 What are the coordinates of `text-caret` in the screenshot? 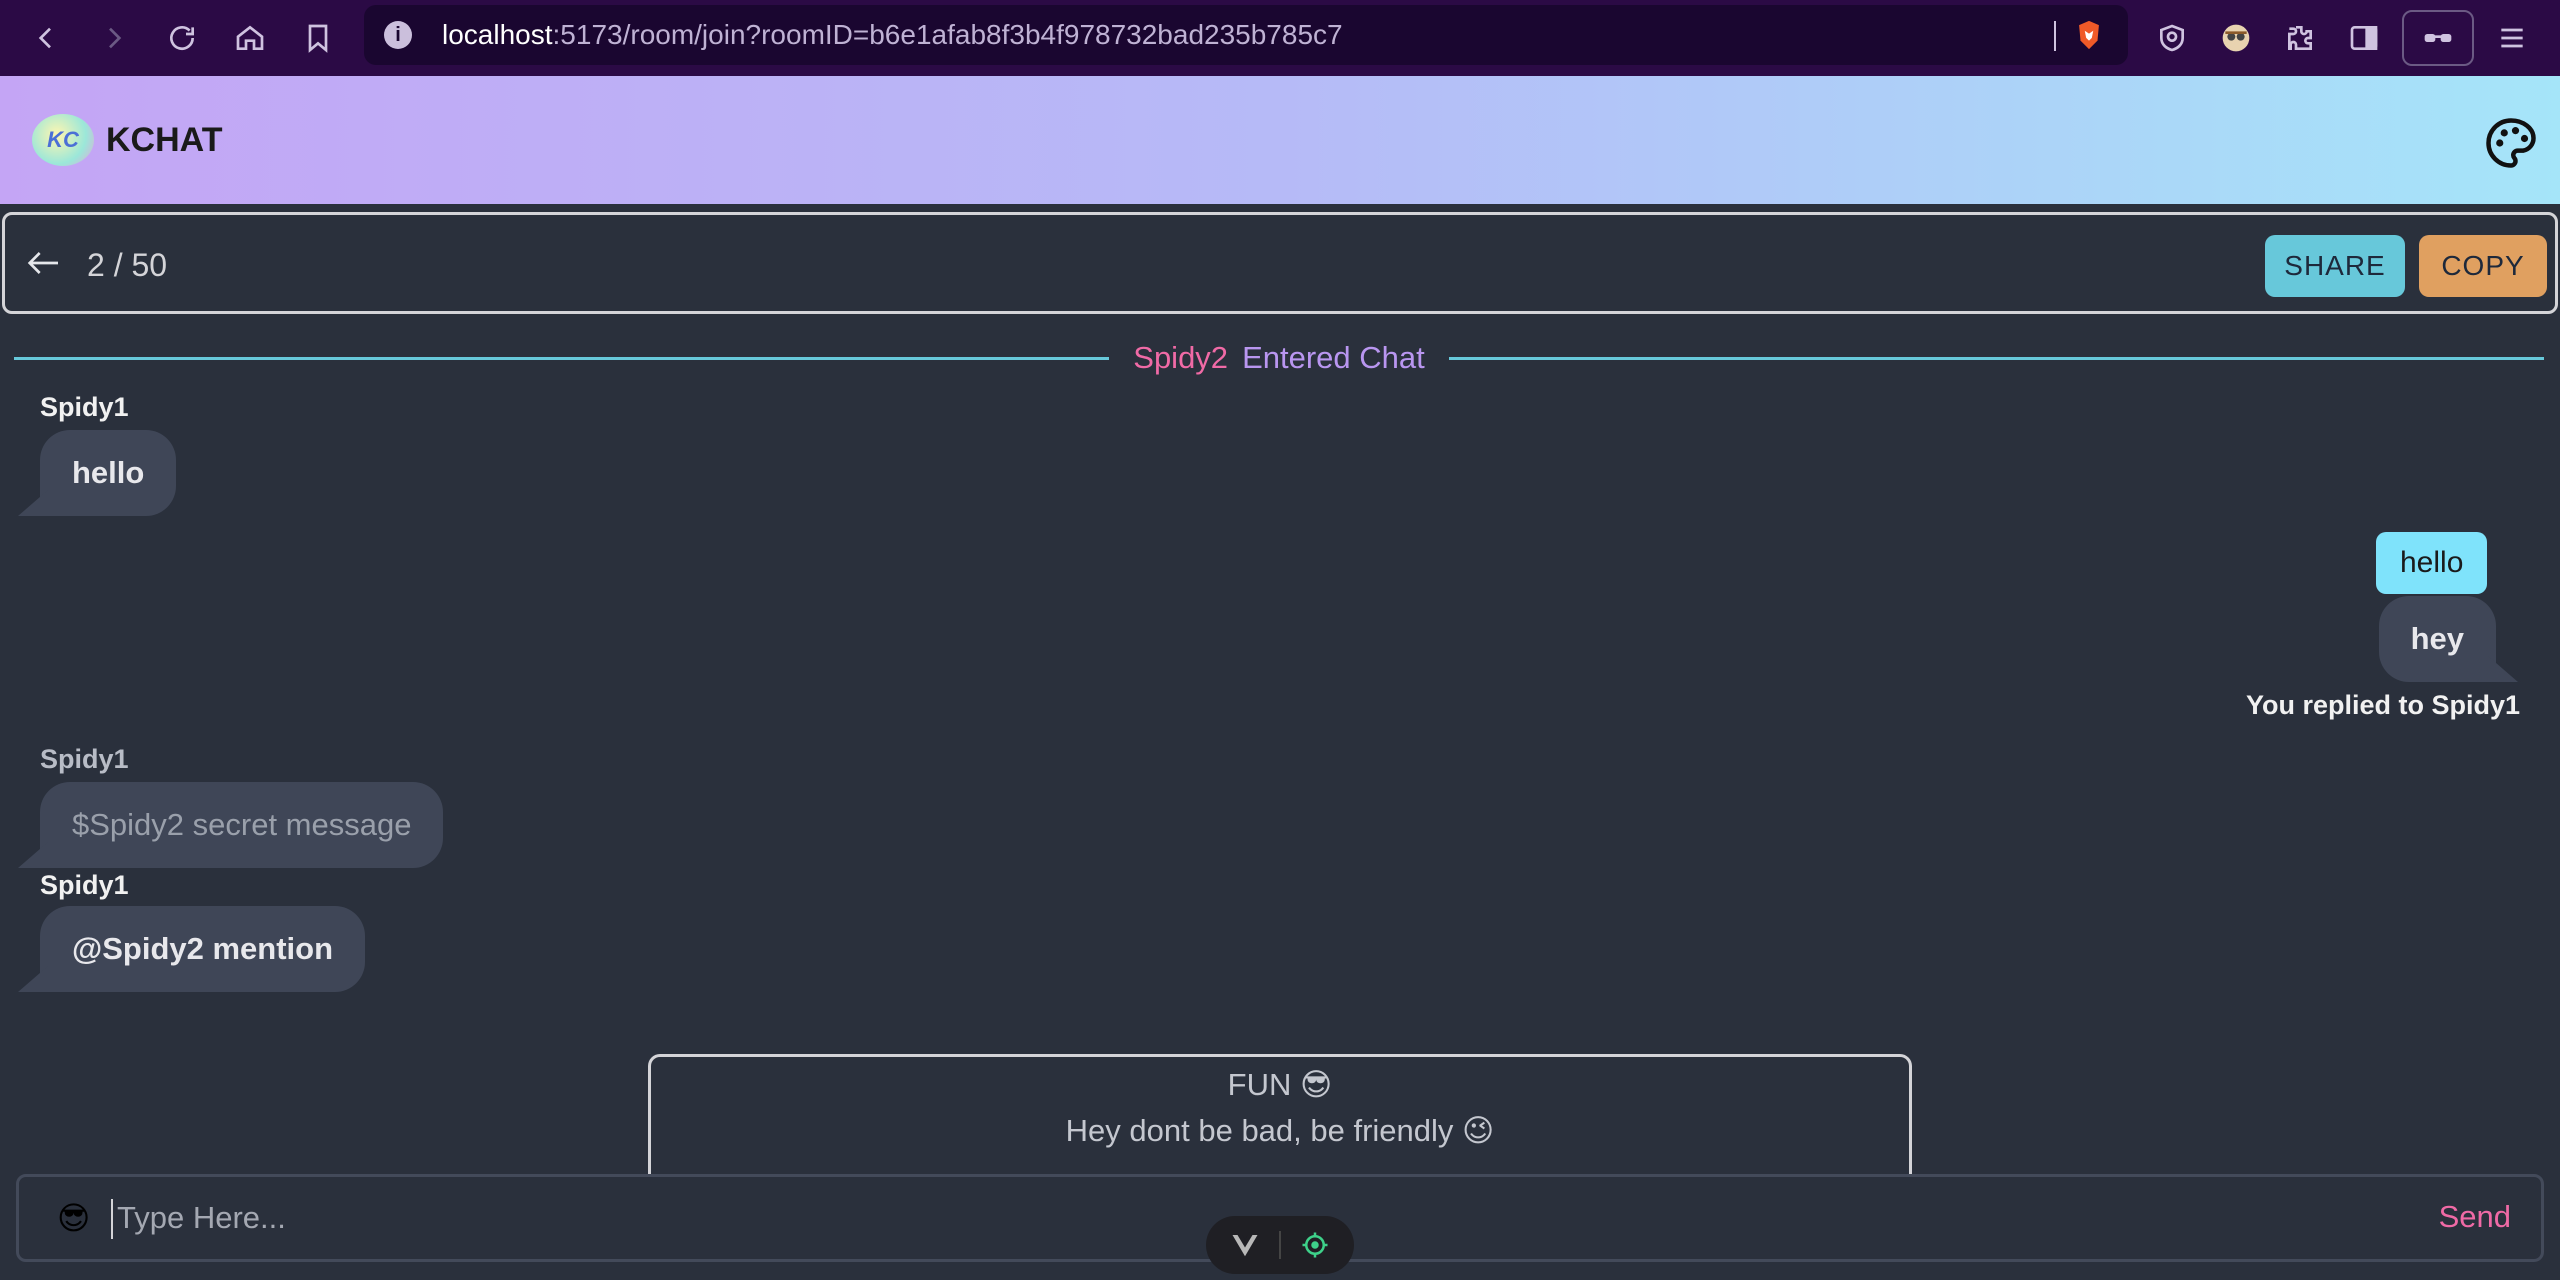 It's located at (112, 1219).